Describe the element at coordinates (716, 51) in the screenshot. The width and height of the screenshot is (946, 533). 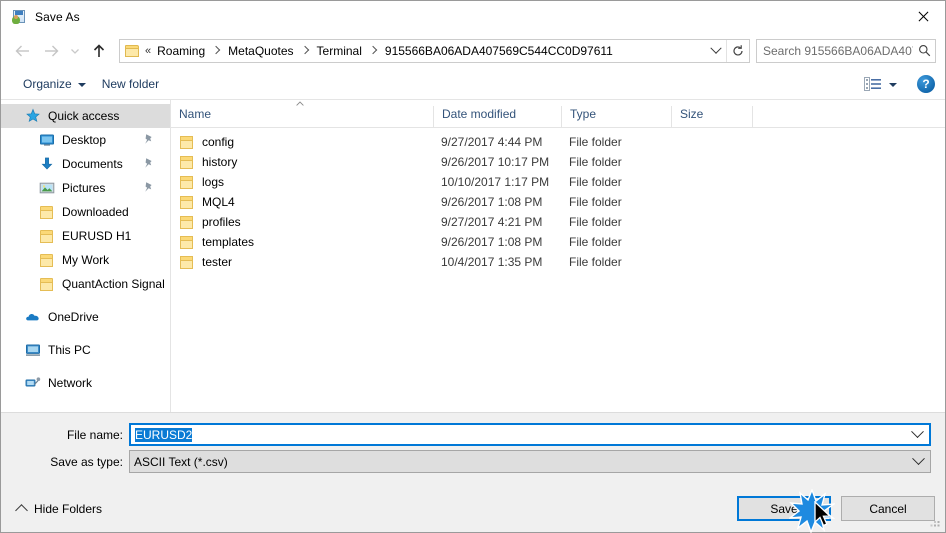
I see `address-dropdown-button` at that location.